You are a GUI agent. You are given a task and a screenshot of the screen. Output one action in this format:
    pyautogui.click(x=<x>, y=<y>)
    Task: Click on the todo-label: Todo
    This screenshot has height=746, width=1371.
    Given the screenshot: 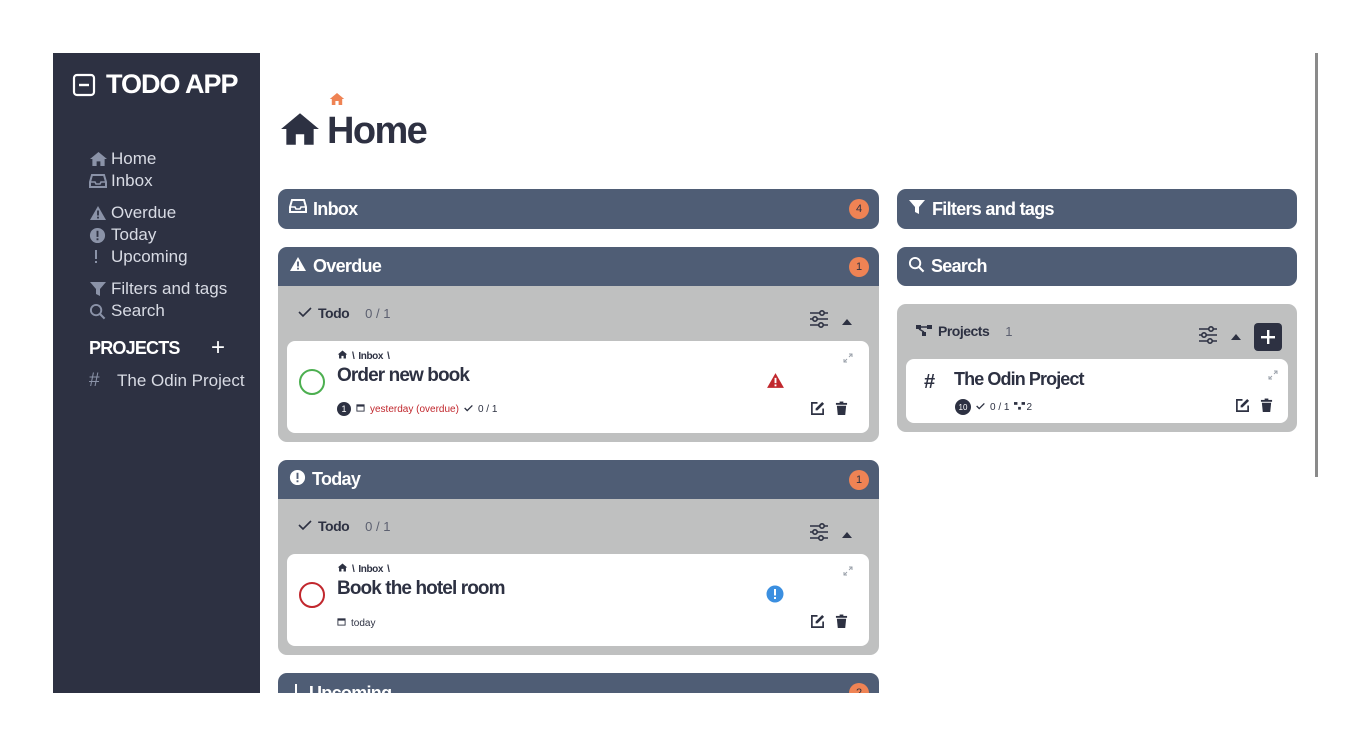 What is the action you would take?
    pyautogui.click(x=334, y=526)
    